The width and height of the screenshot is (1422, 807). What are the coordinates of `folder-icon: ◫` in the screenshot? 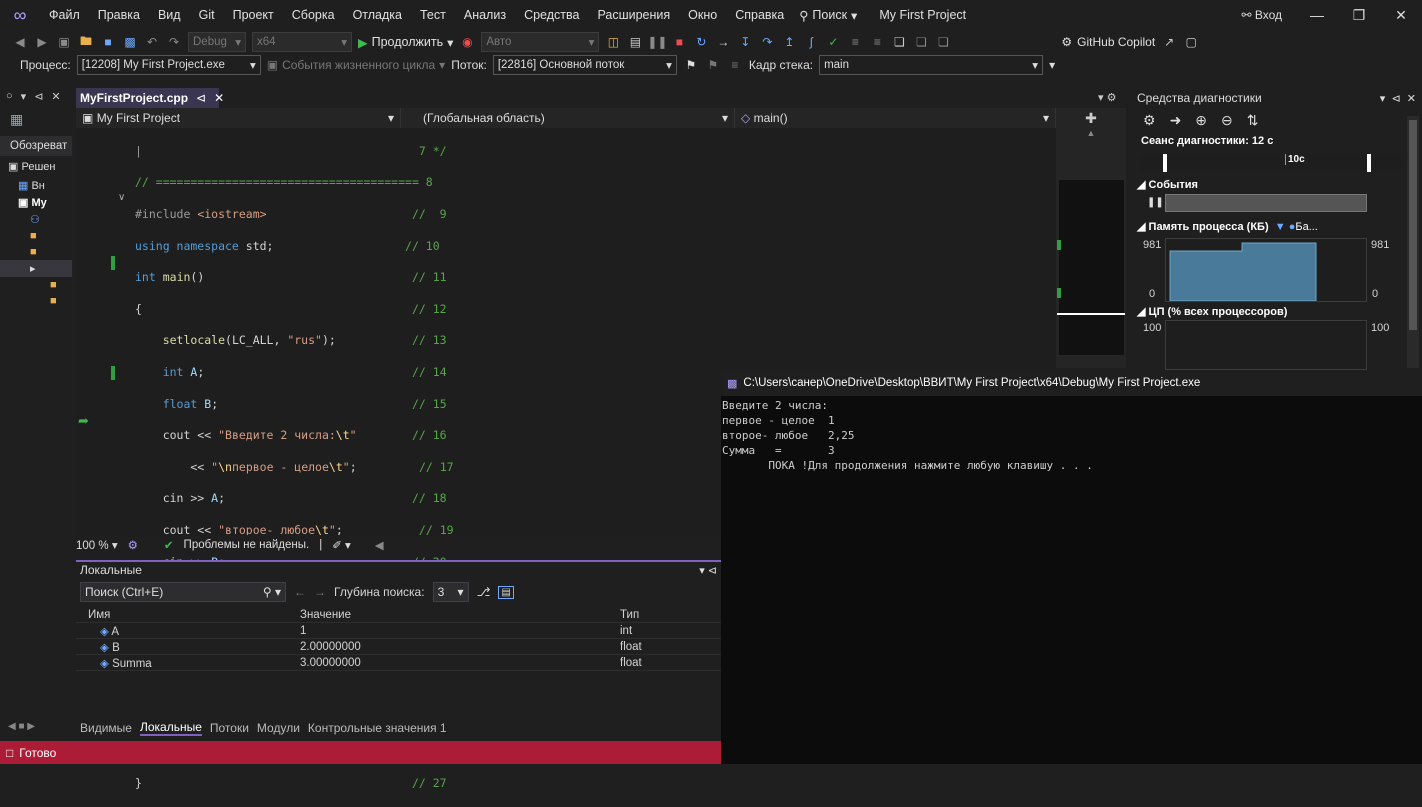 It's located at (613, 42).